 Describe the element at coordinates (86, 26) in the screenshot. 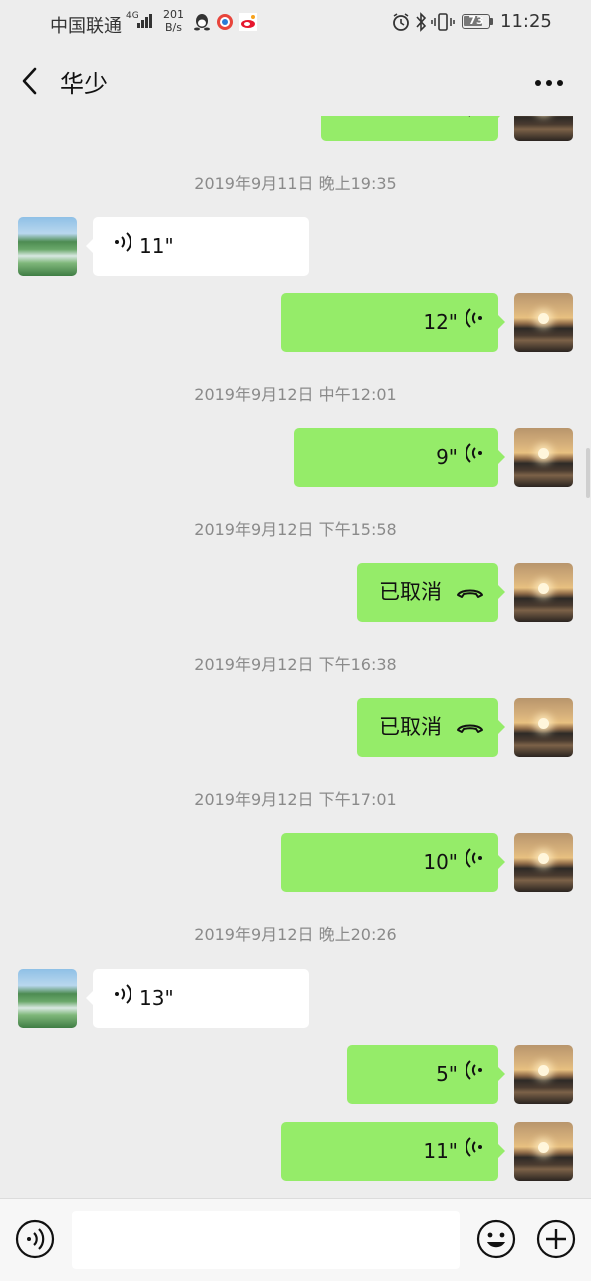

I see `carrier-name: 中国联通` at that location.